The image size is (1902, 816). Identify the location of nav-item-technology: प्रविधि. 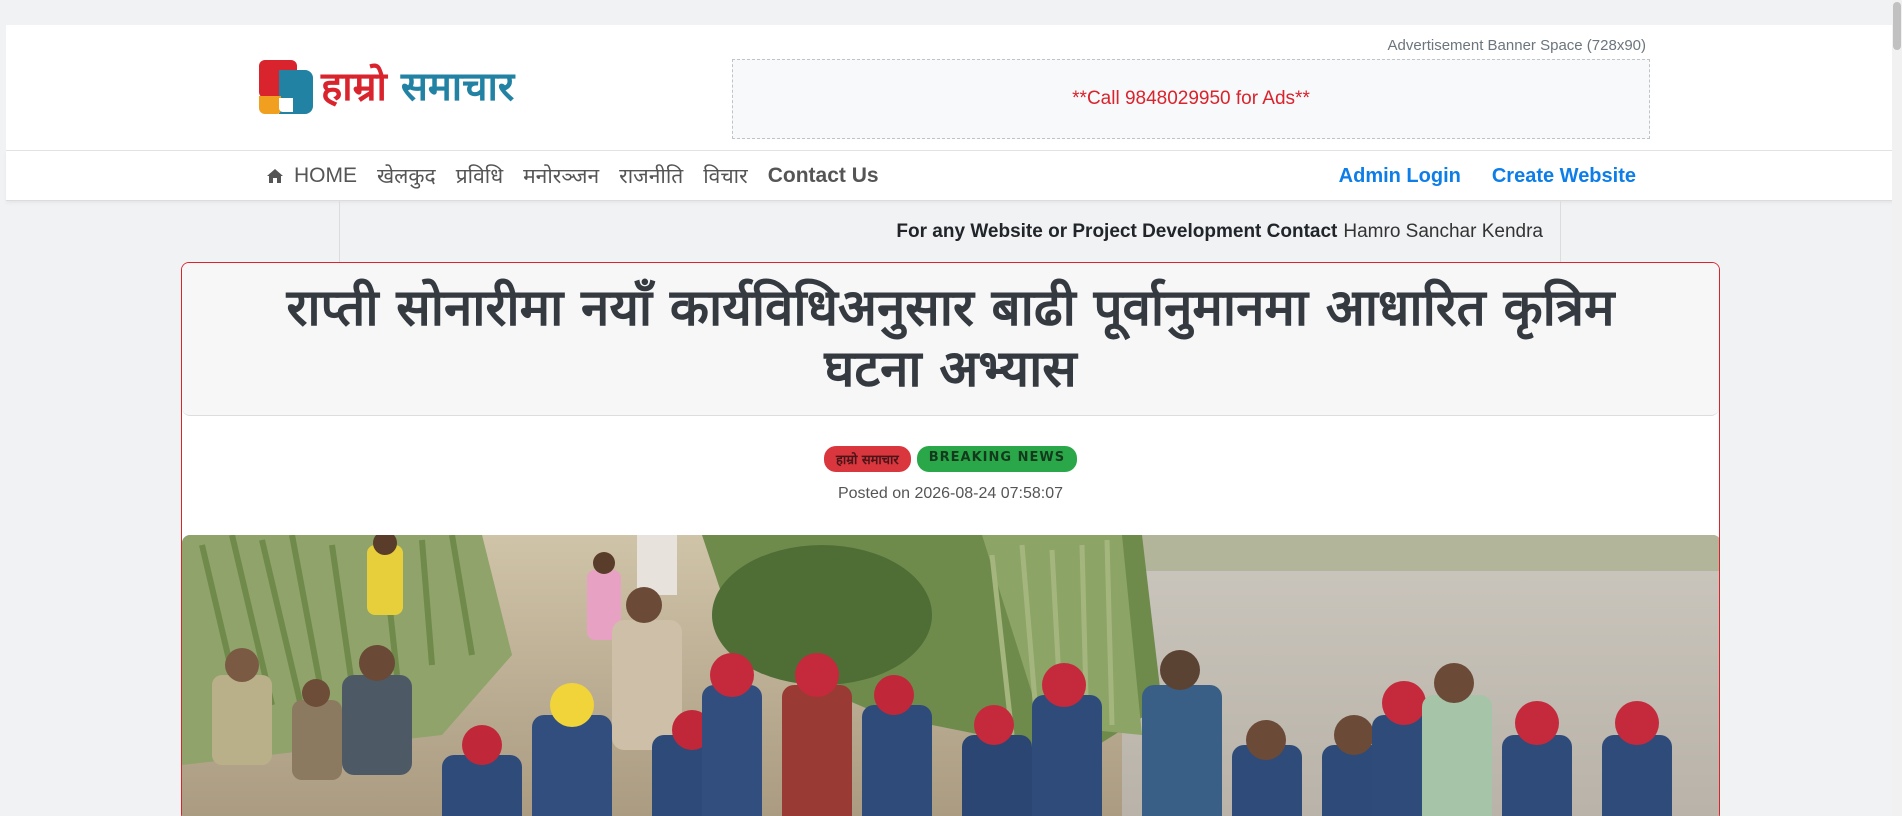
(479, 176).